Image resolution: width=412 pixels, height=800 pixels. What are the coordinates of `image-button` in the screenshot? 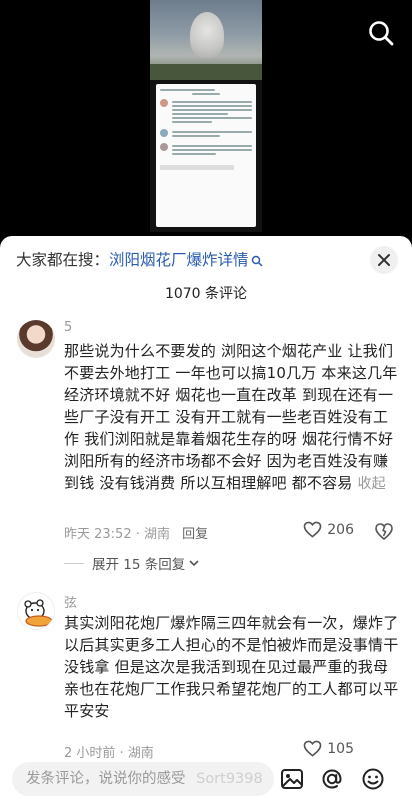 It's located at (292, 779).